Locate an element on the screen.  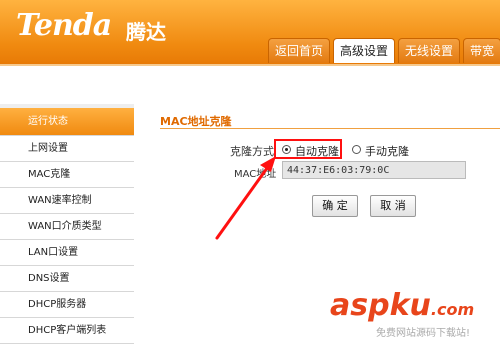
watermark-text: aspku is located at coordinates (380, 305).